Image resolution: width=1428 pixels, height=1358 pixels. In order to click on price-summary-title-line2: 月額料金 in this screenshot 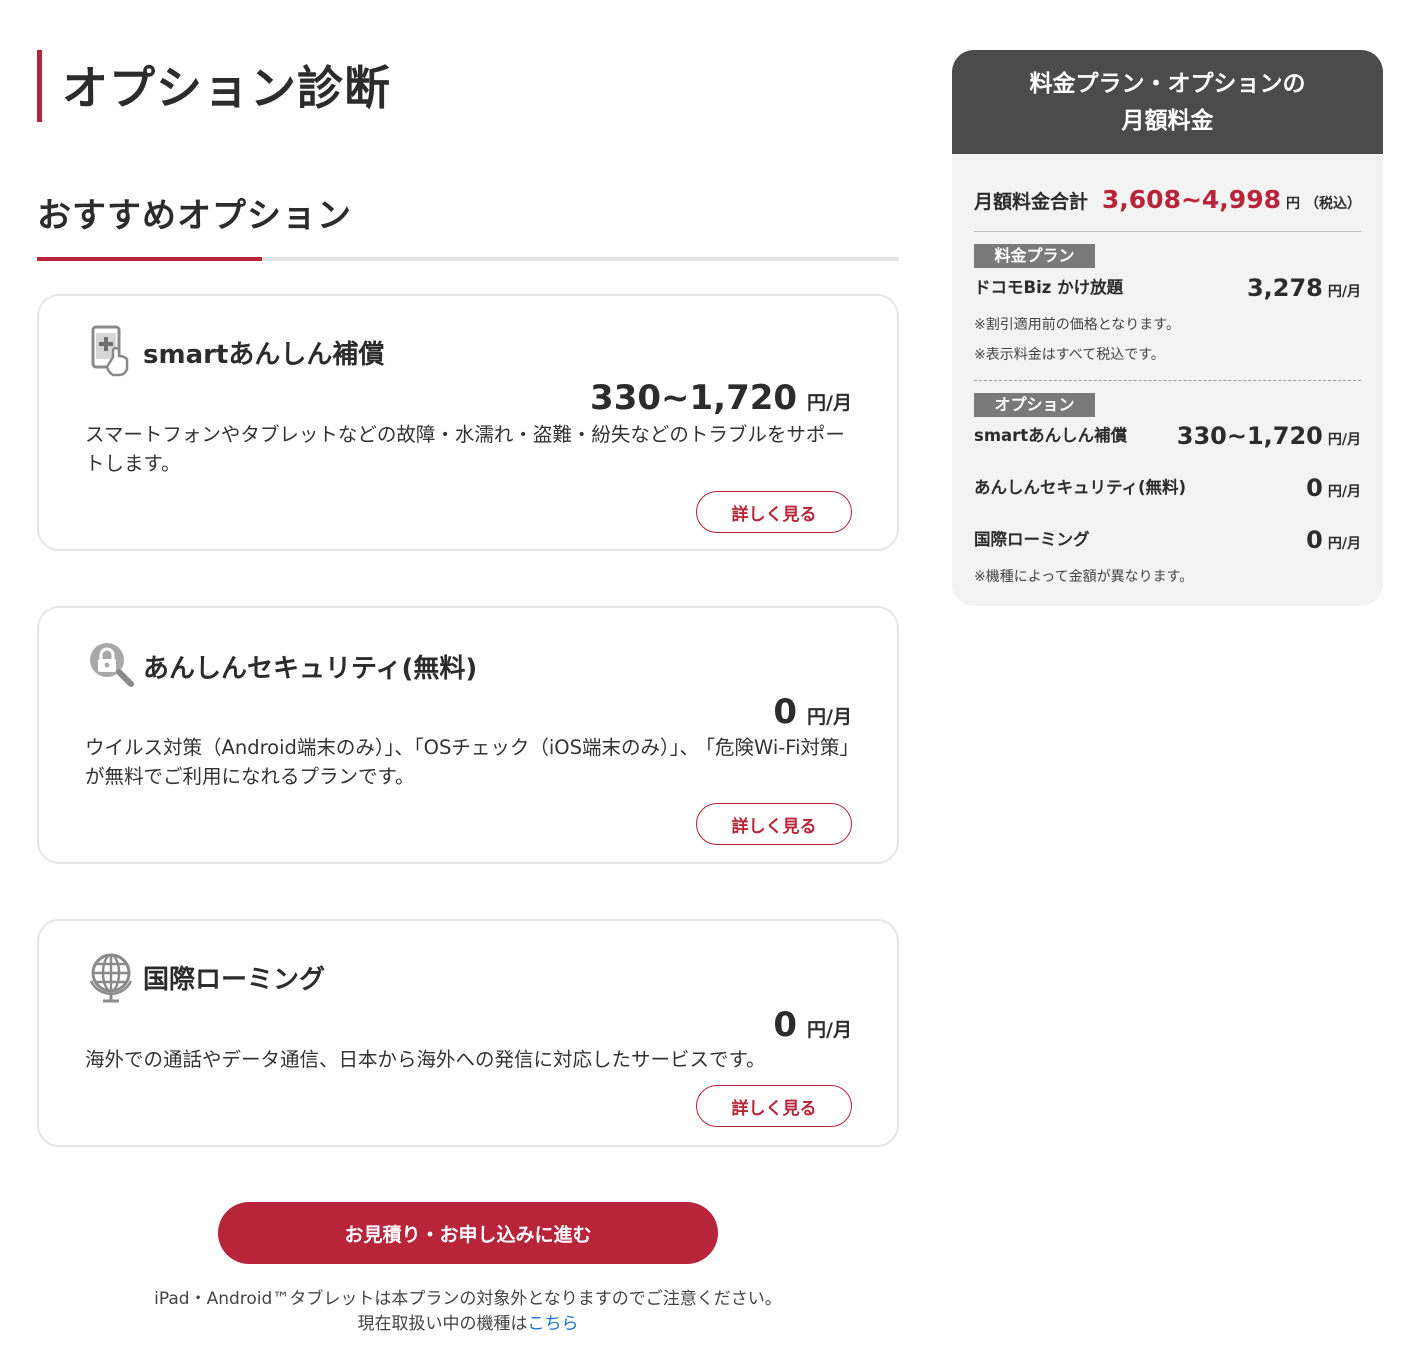, I will do `click(1167, 121)`.